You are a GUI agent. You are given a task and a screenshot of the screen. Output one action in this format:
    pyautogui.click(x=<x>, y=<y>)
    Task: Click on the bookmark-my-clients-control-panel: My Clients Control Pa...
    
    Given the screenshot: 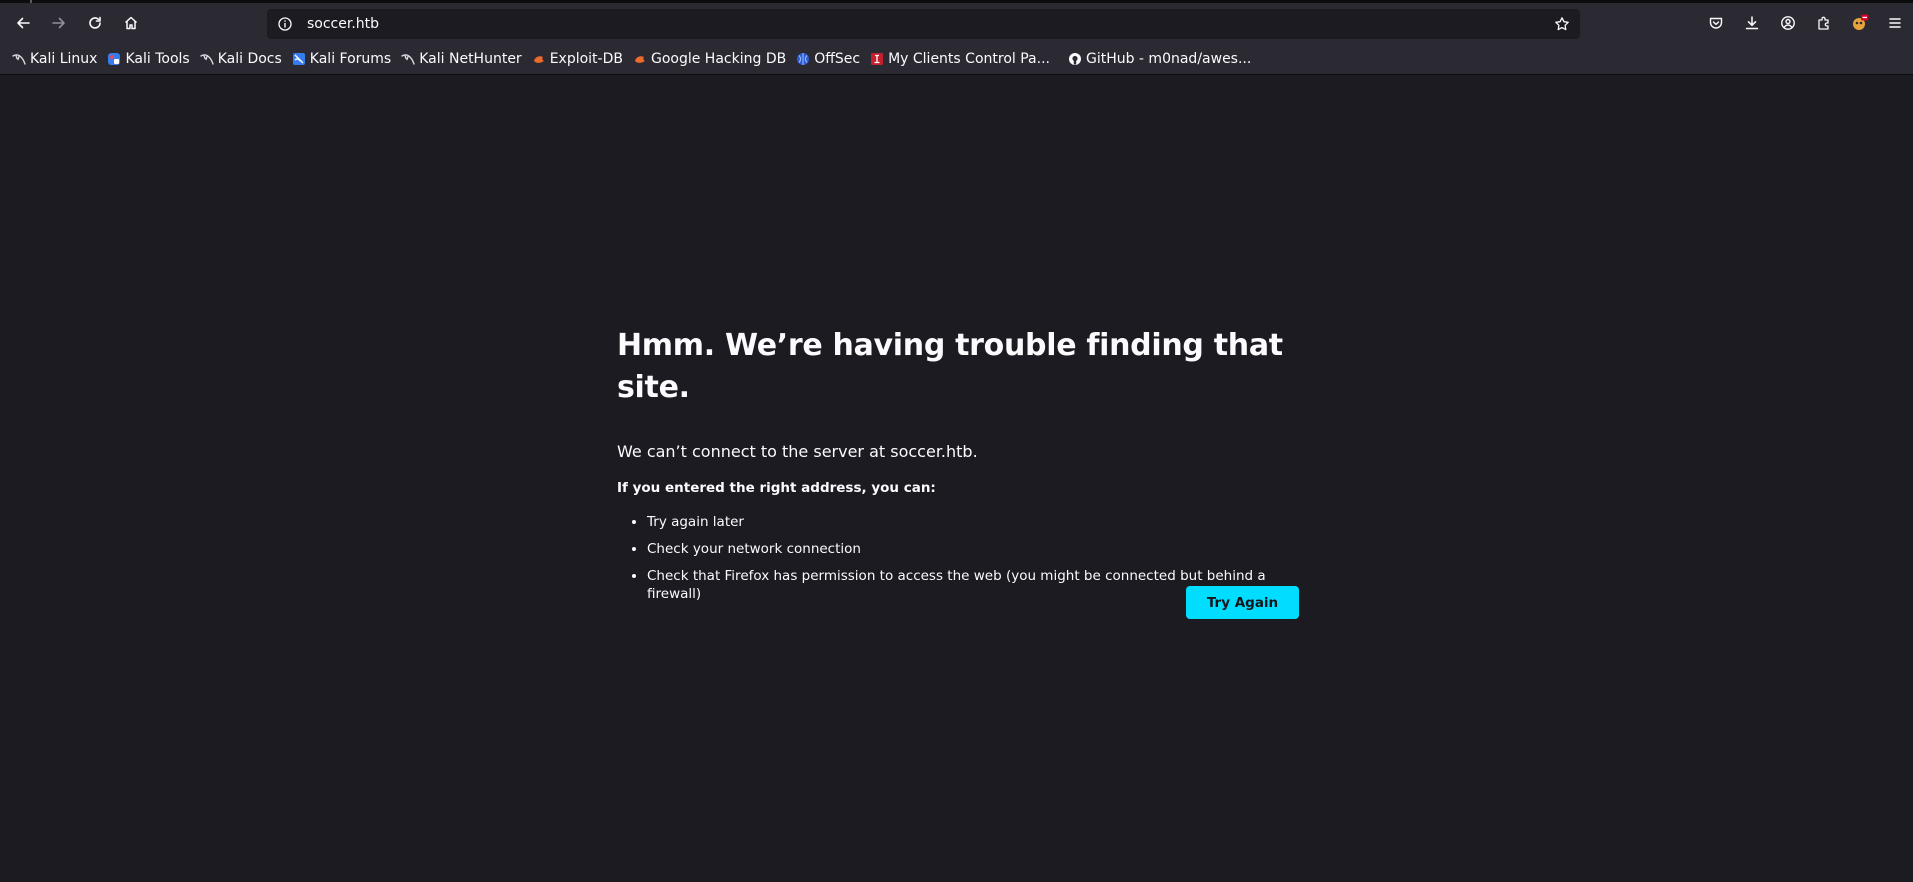 What is the action you would take?
    pyautogui.click(x=960, y=59)
    